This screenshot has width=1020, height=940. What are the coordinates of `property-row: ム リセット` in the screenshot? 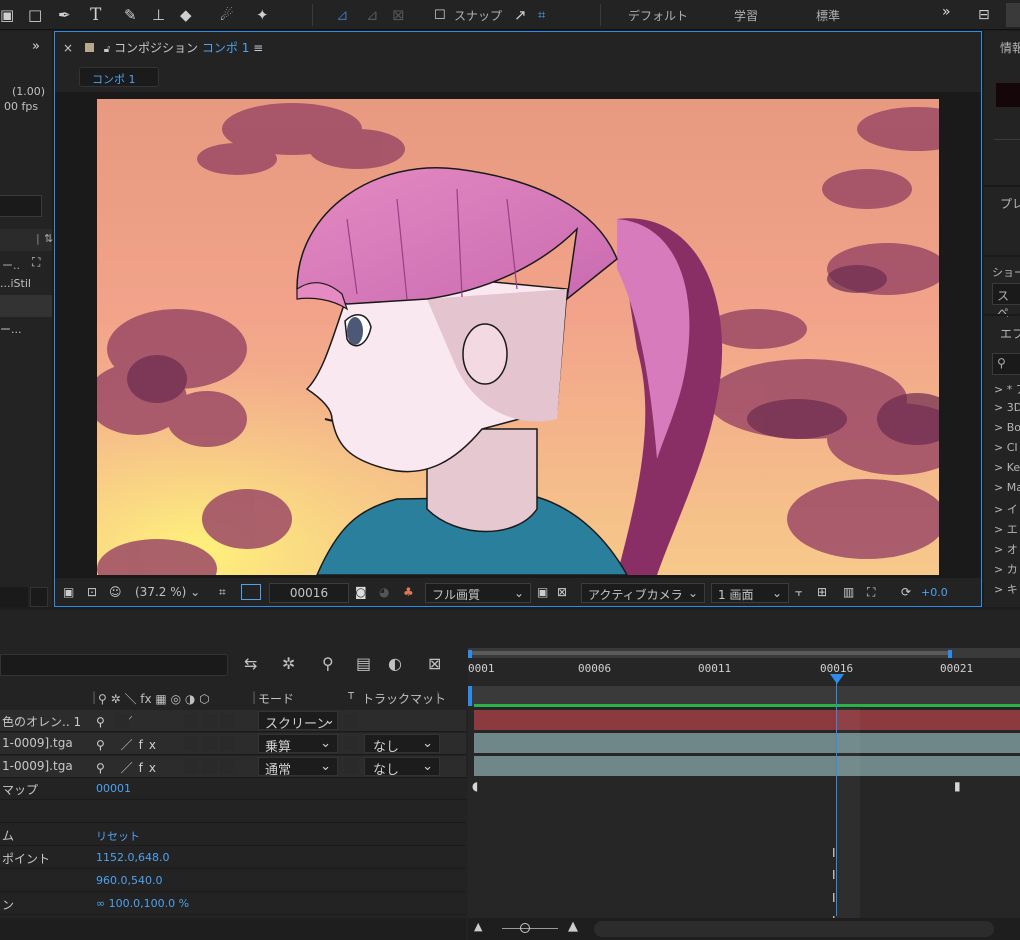 It's located at (233, 835).